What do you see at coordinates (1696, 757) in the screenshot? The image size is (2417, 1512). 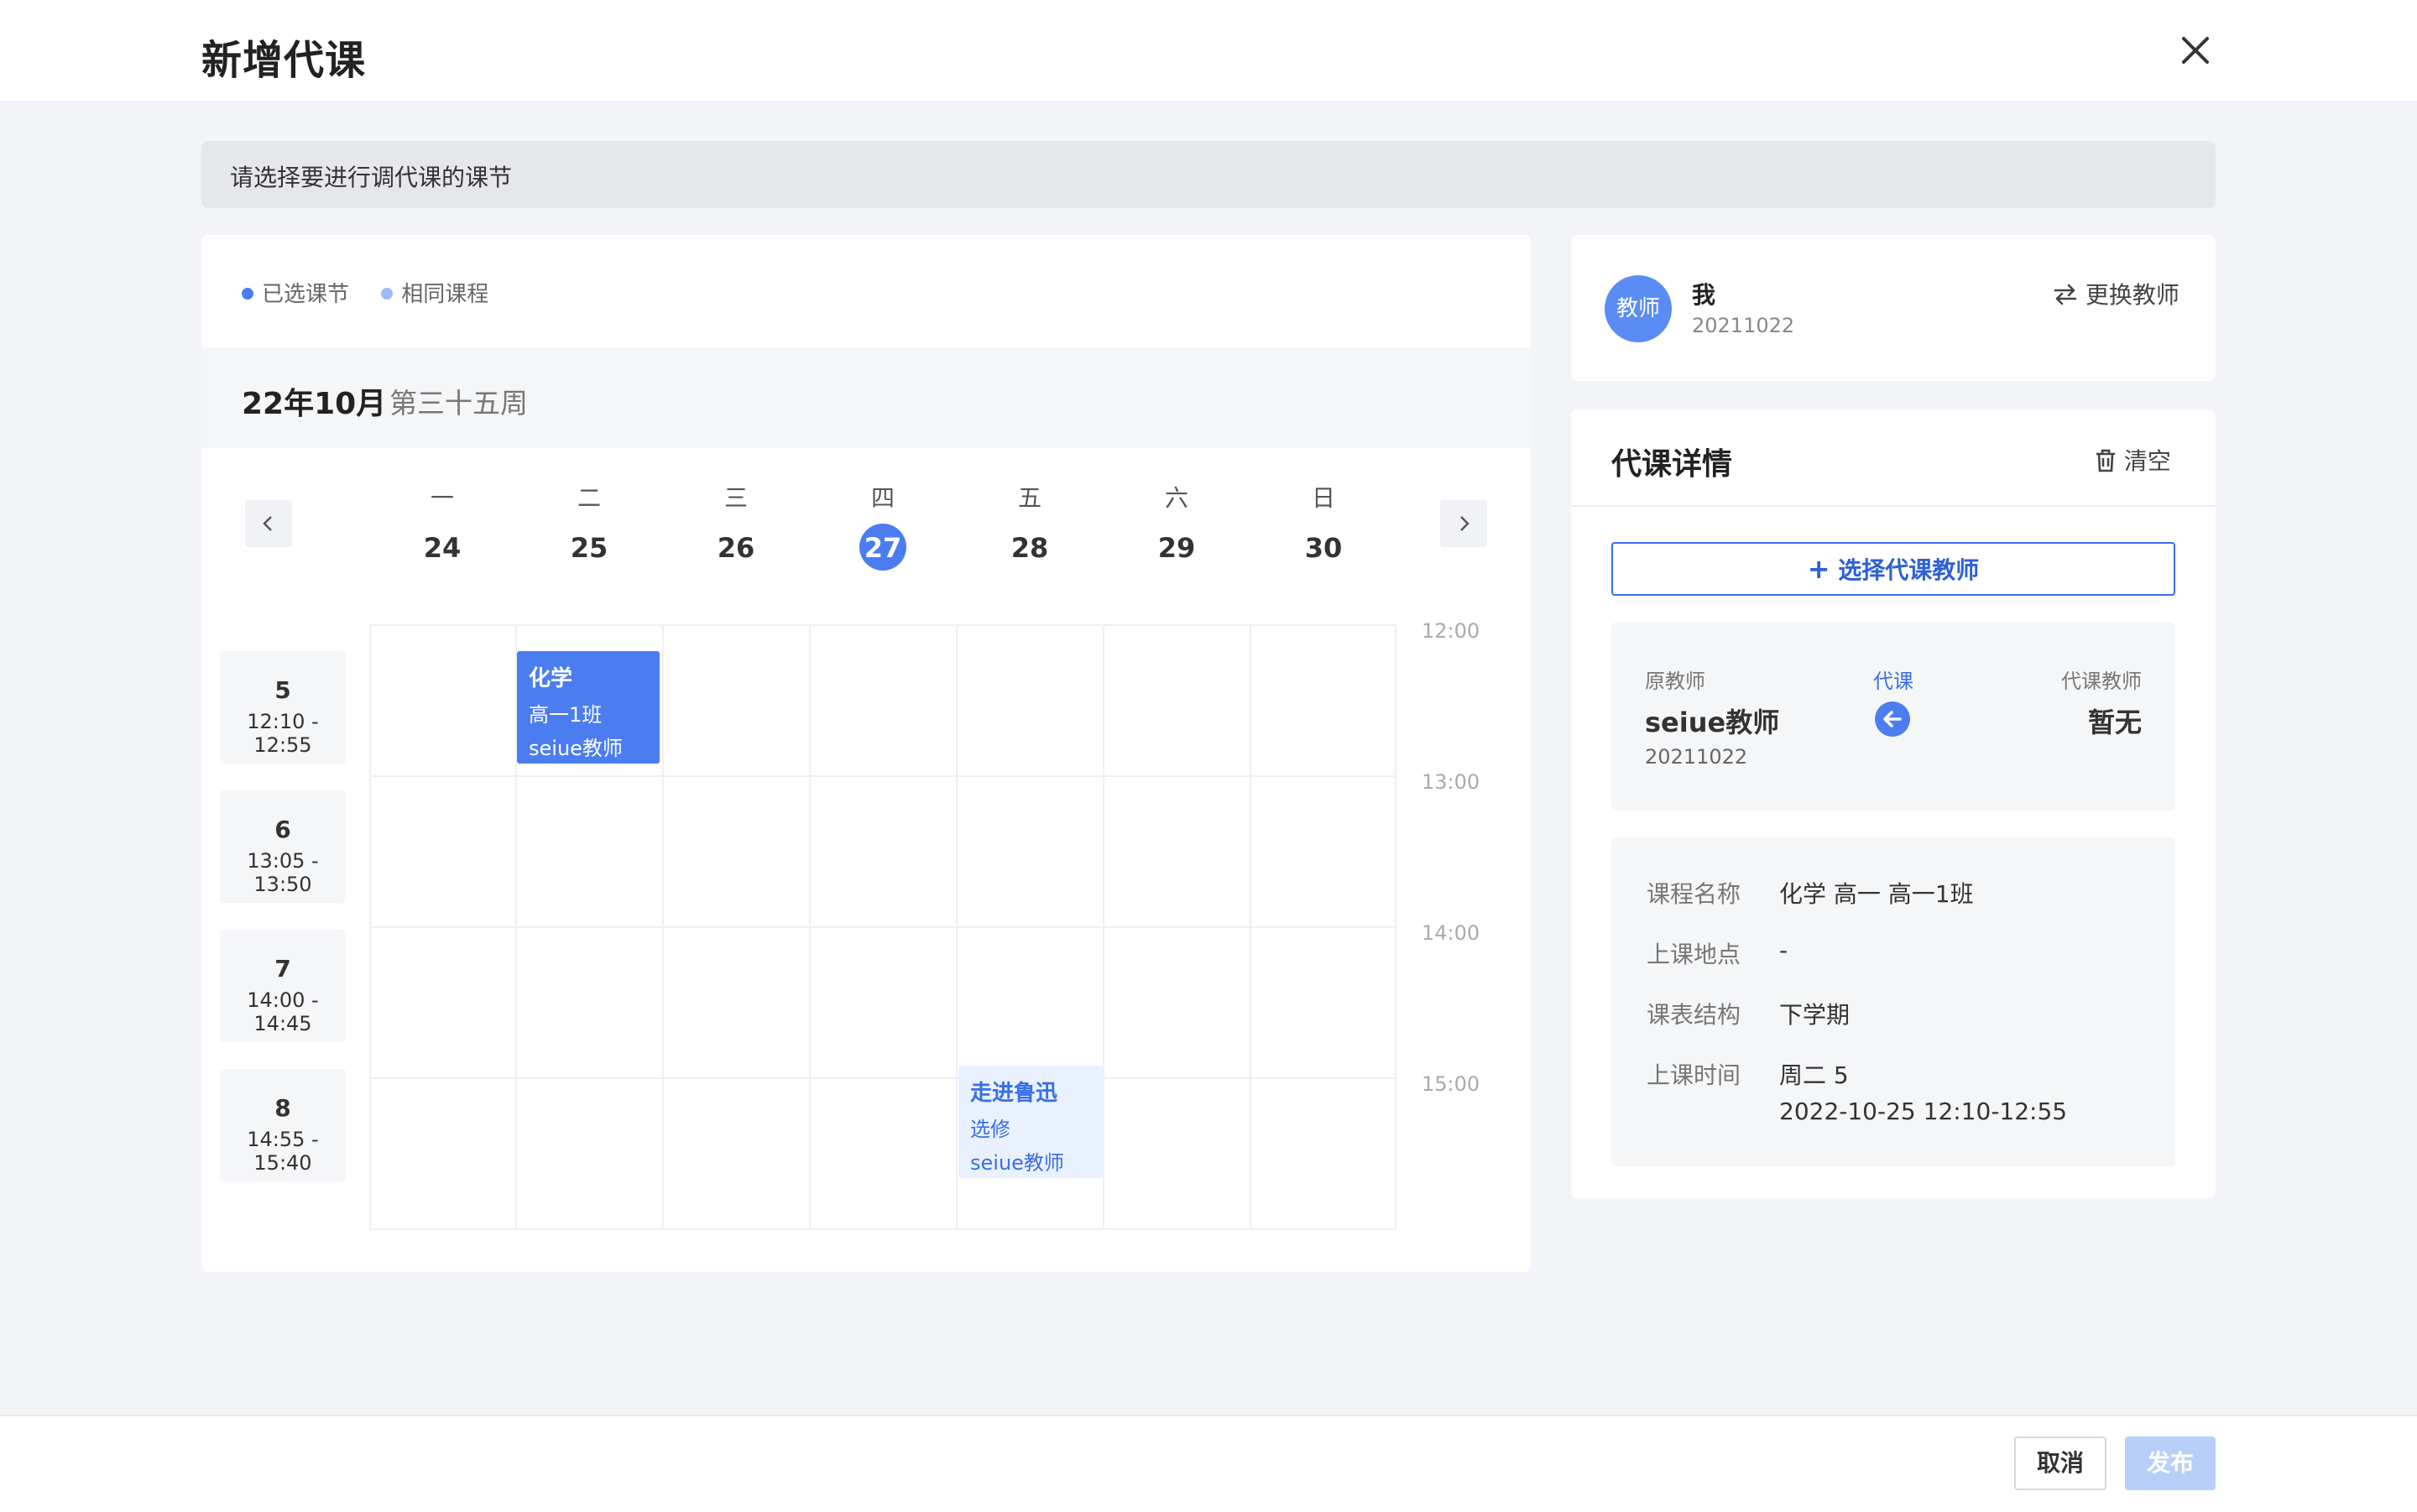 I see `original-teacher-id: 20211022` at bounding box center [1696, 757].